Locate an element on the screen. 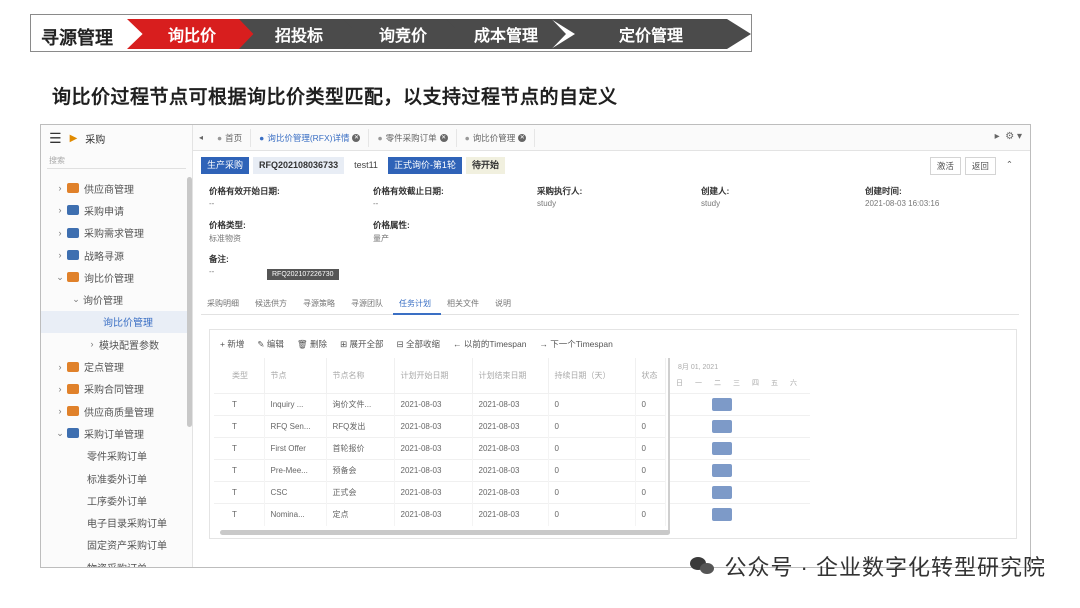  horizontal-scrollbar is located at coordinates (445, 532).